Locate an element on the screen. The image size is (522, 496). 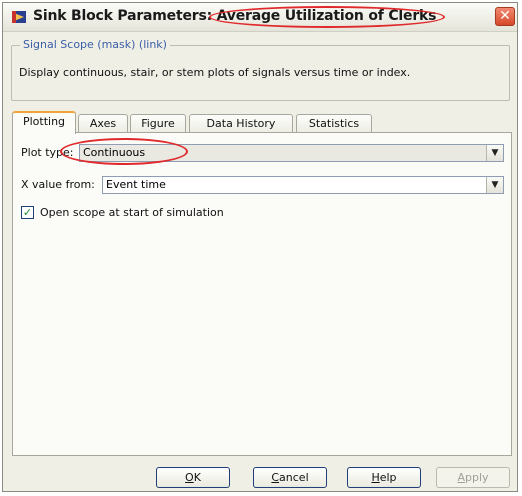
x-value-label: X value from: is located at coordinates (58, 184).